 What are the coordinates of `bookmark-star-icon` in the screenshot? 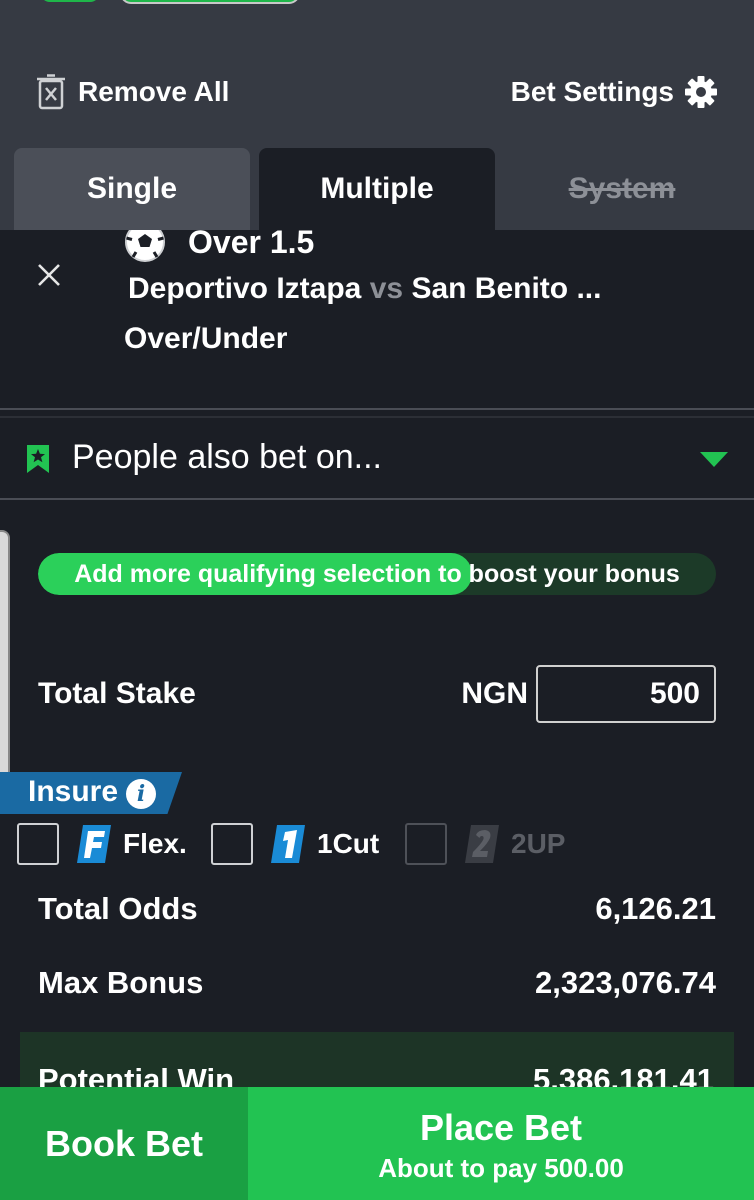 It's located at (38, 459).